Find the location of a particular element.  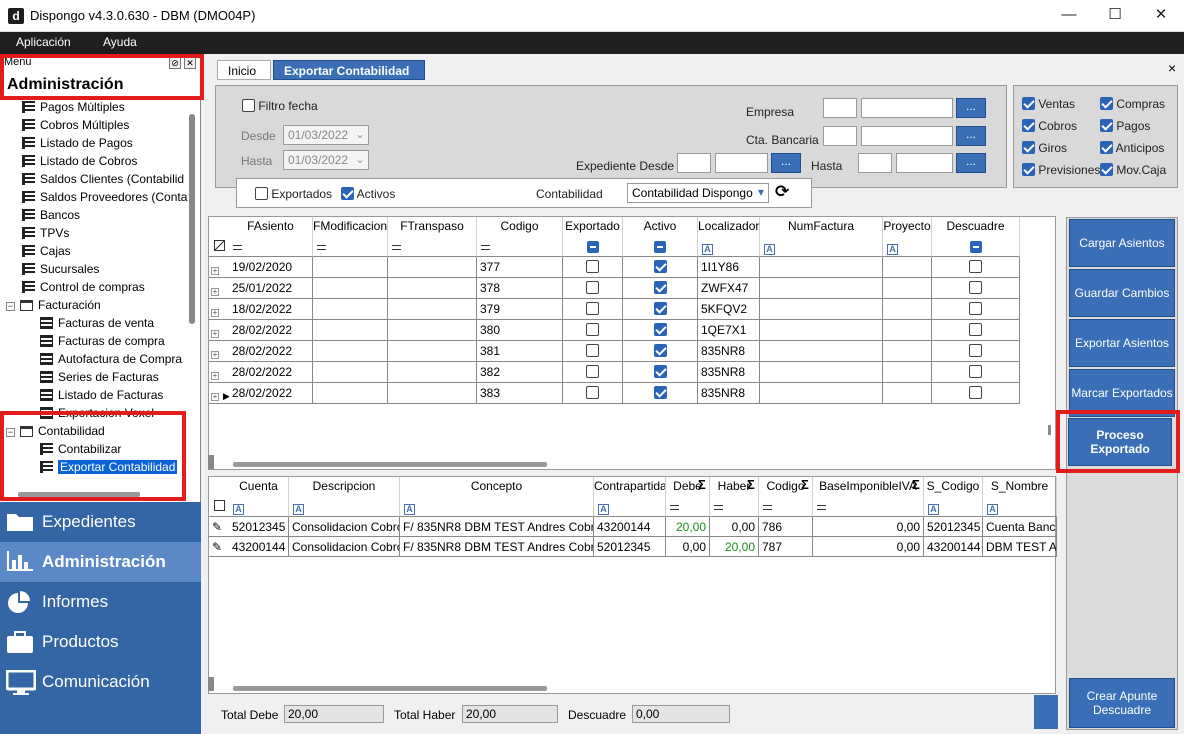

empresa-code-input is located at coordinates (840, 108).